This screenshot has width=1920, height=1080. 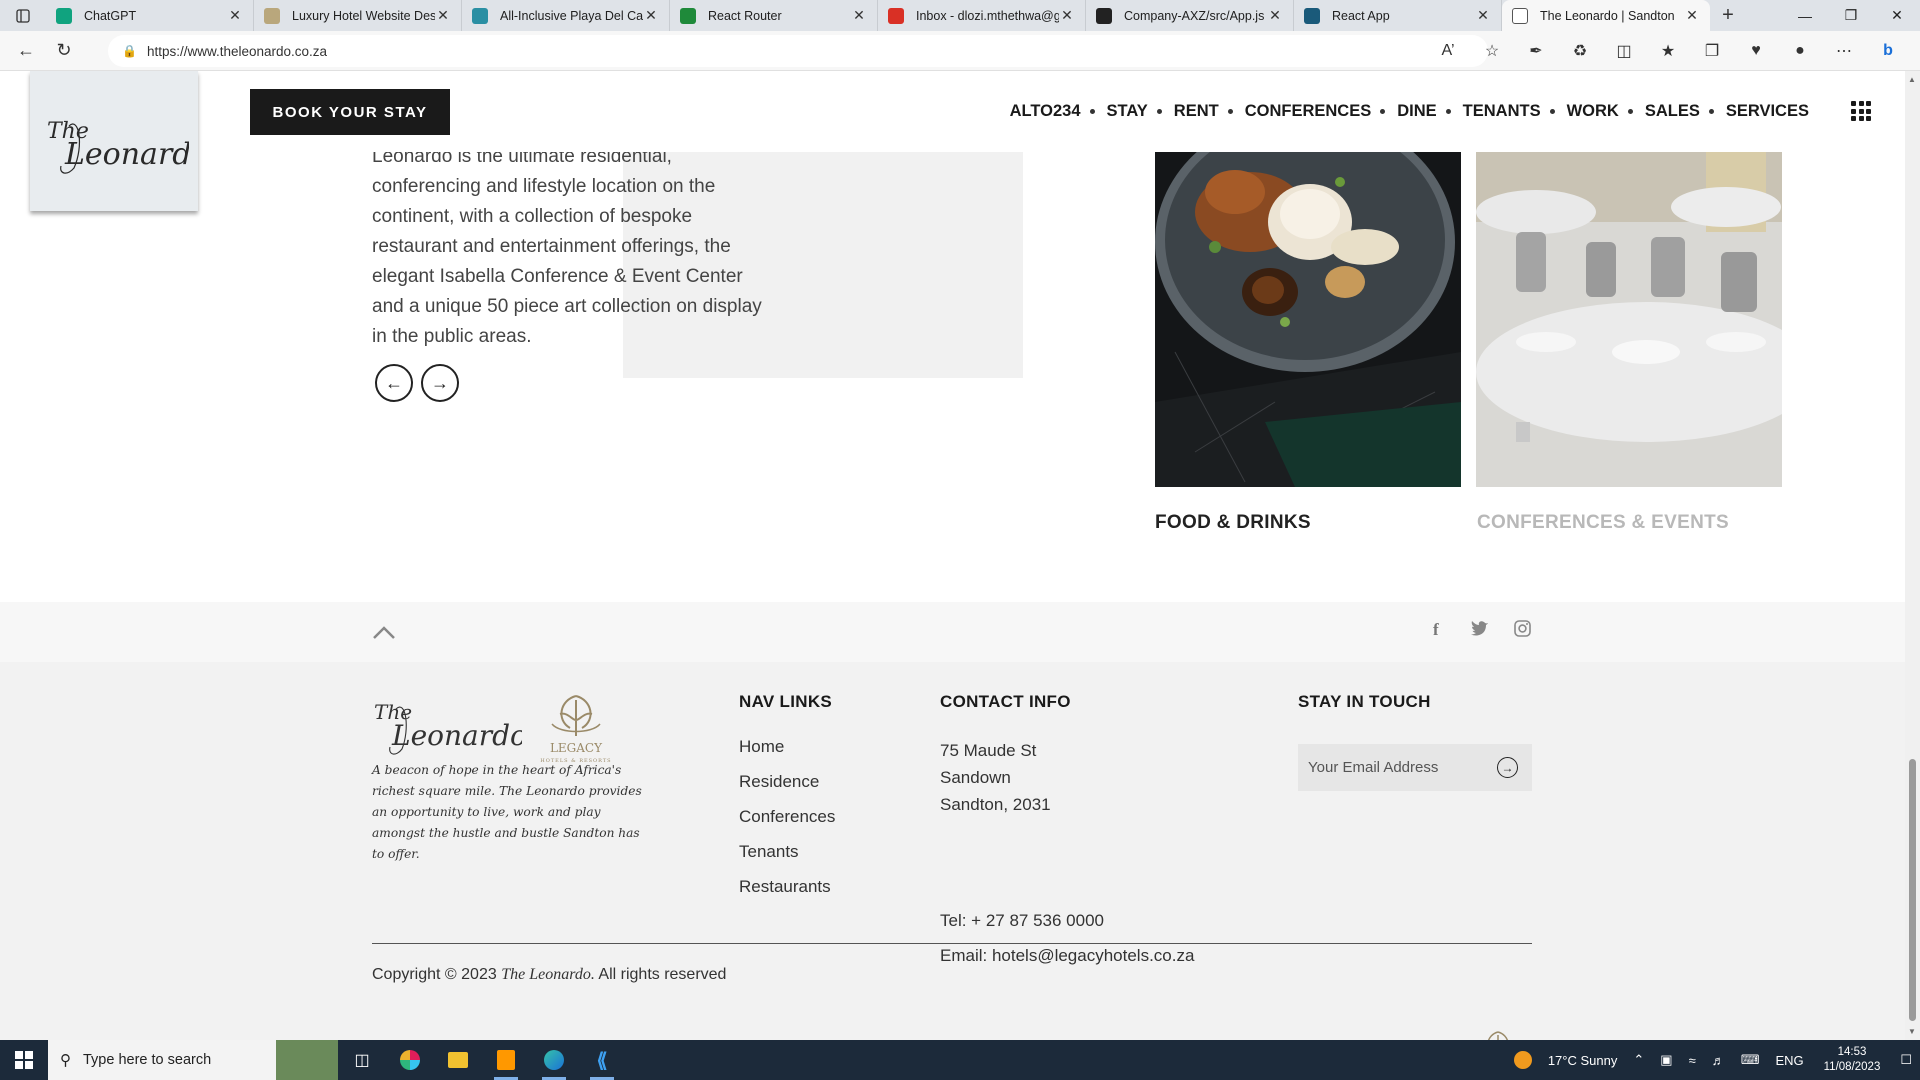 I want to click on conferences-events-image, so click(x=1629, y=319).